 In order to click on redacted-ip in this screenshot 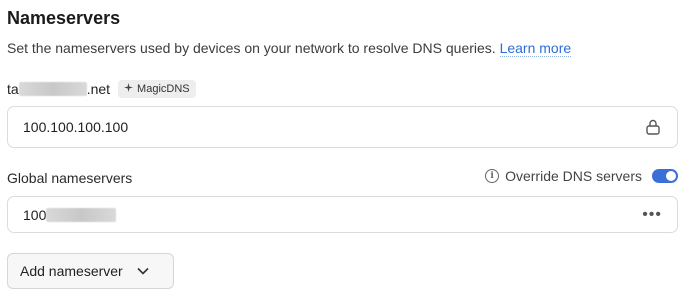, I will do `click(81, 214)`.